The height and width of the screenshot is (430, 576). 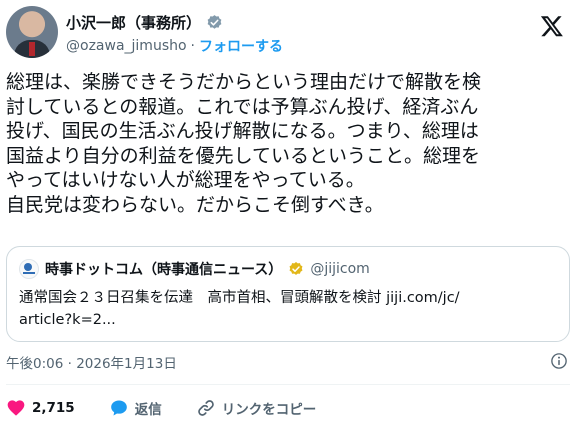 What do you see at coordinates (214, 22) in the screenshot?
I see `verified-badge-icon` at bounding box center [214, 22].